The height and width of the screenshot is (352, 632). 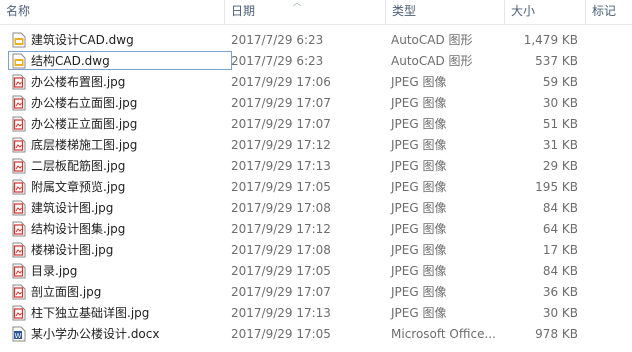 What do you see at coordinates (82, 40) in the screenshot?
I see `file-name: 建筑设计CAD.dwg` at bounding box center [82, 40].